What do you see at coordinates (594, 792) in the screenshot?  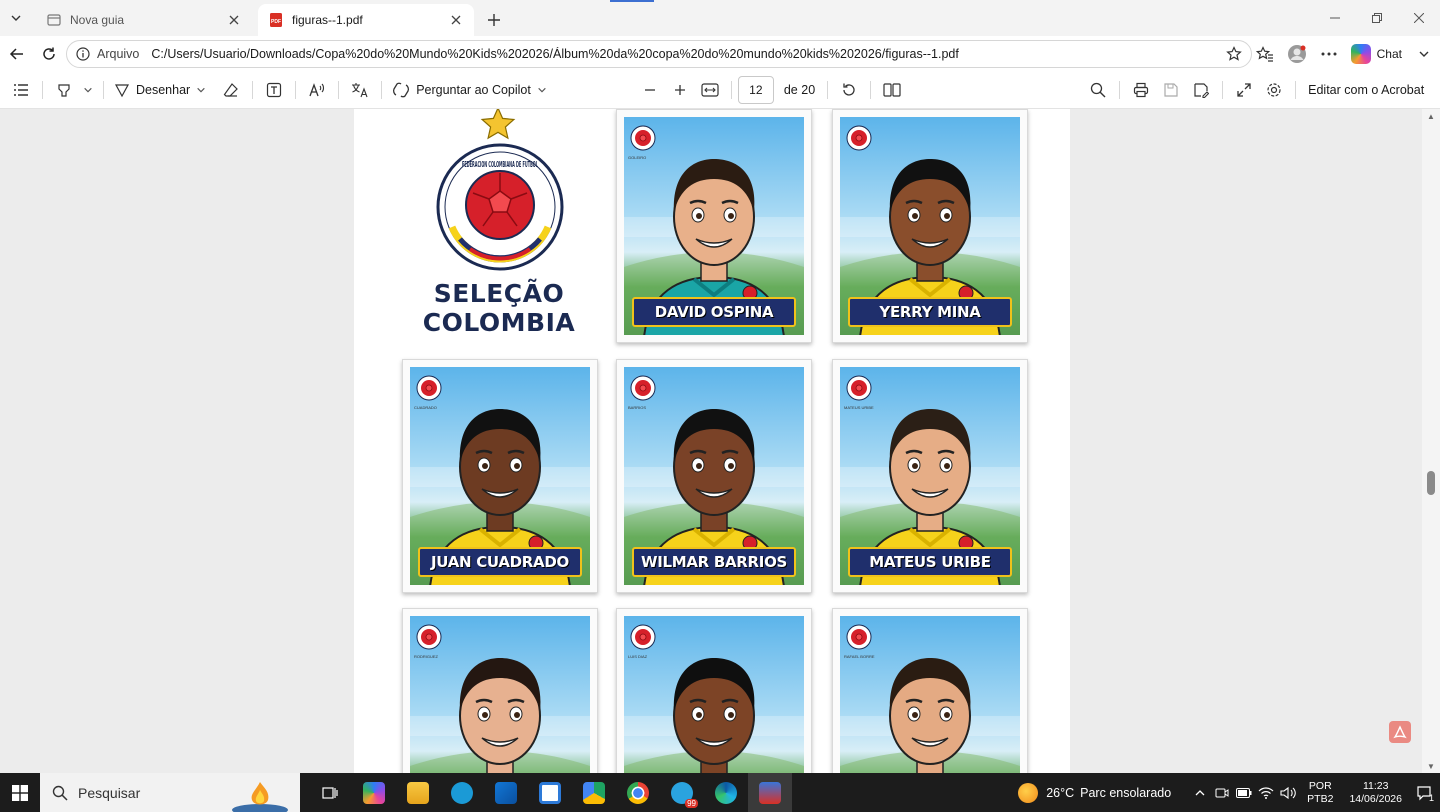 I see `taskbar-drive` at bounding box center [594, 792].